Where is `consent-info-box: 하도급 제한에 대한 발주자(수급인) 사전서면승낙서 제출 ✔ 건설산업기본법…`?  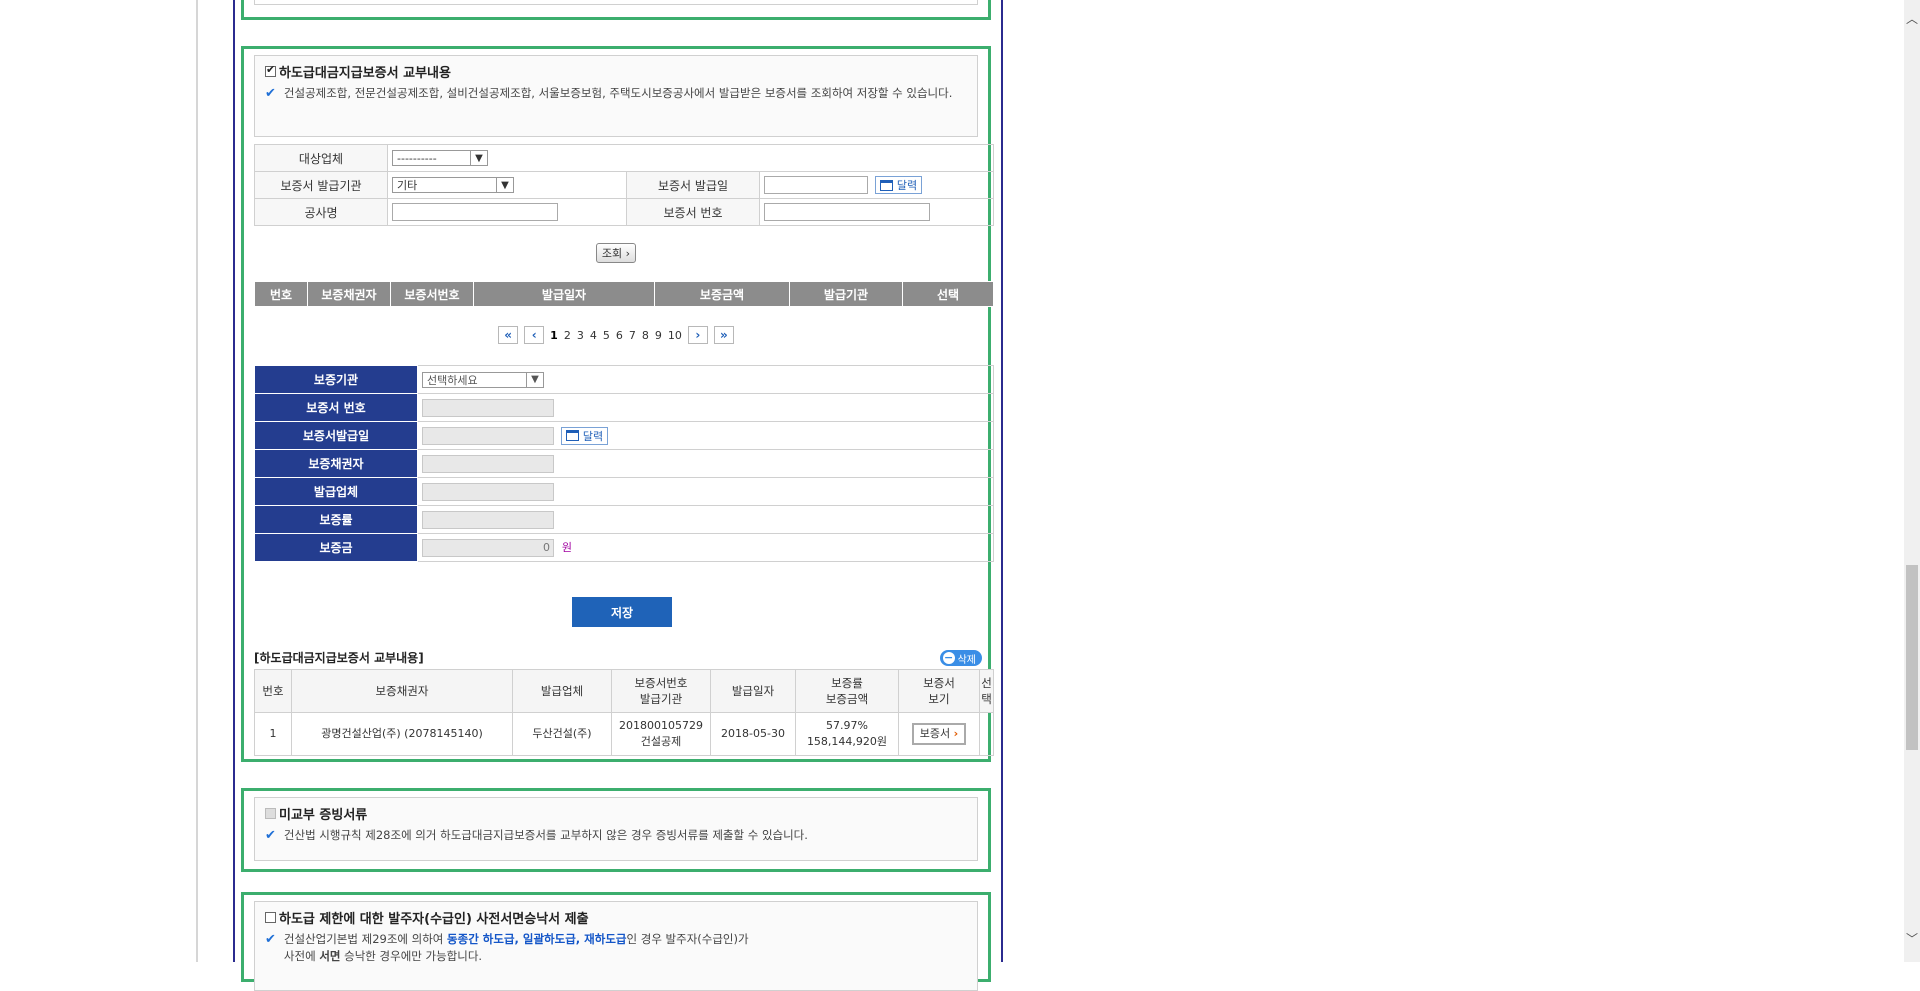 consent-info-box: 하도급 제한에 대한 발주자(수급인) 사전서면승낙서 제출 ✔ 건설산업기본법… is located at coordinates (616, 946).